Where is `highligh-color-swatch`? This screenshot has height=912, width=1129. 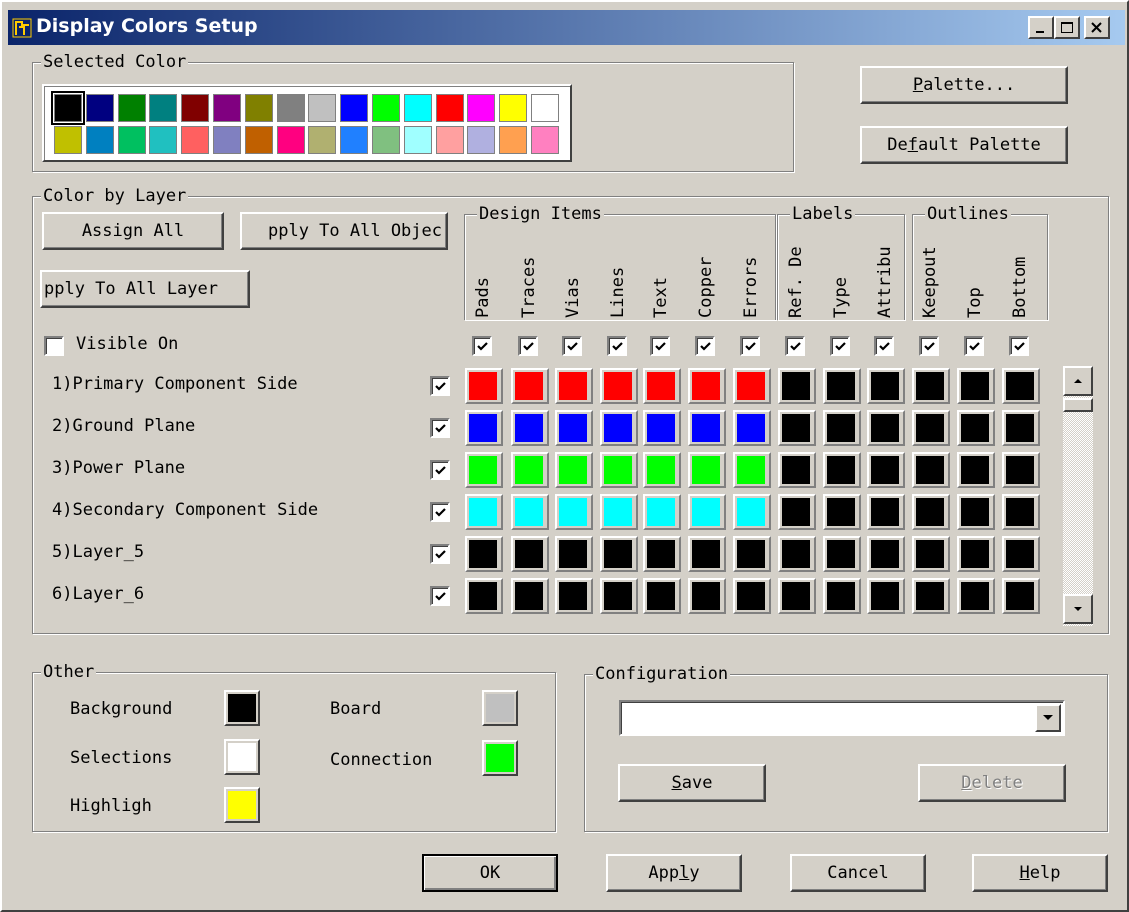
highligh-color-swatch is located at coordinates (242, 805).